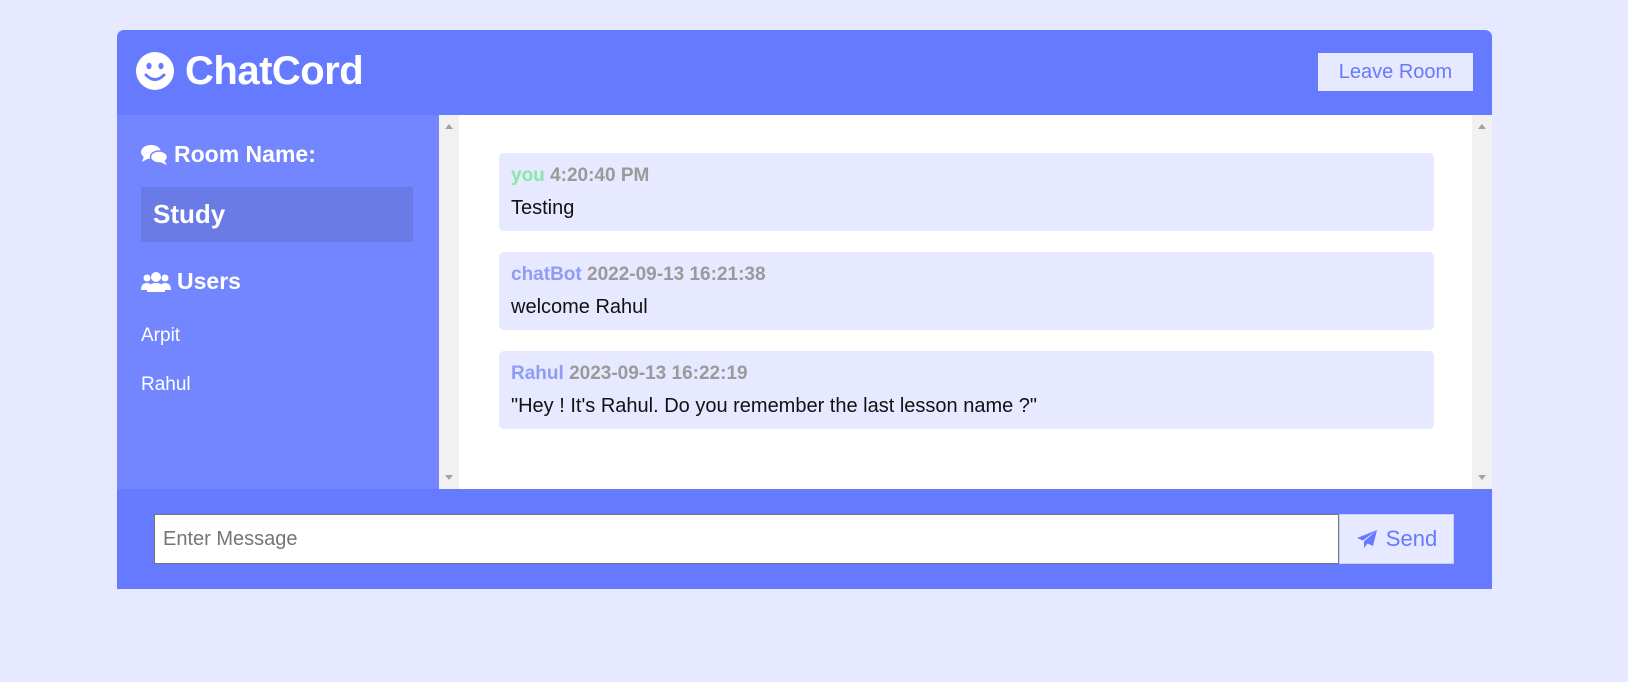  I want to click on message-meta: you 4:20:40 PM, so click(966, 176).